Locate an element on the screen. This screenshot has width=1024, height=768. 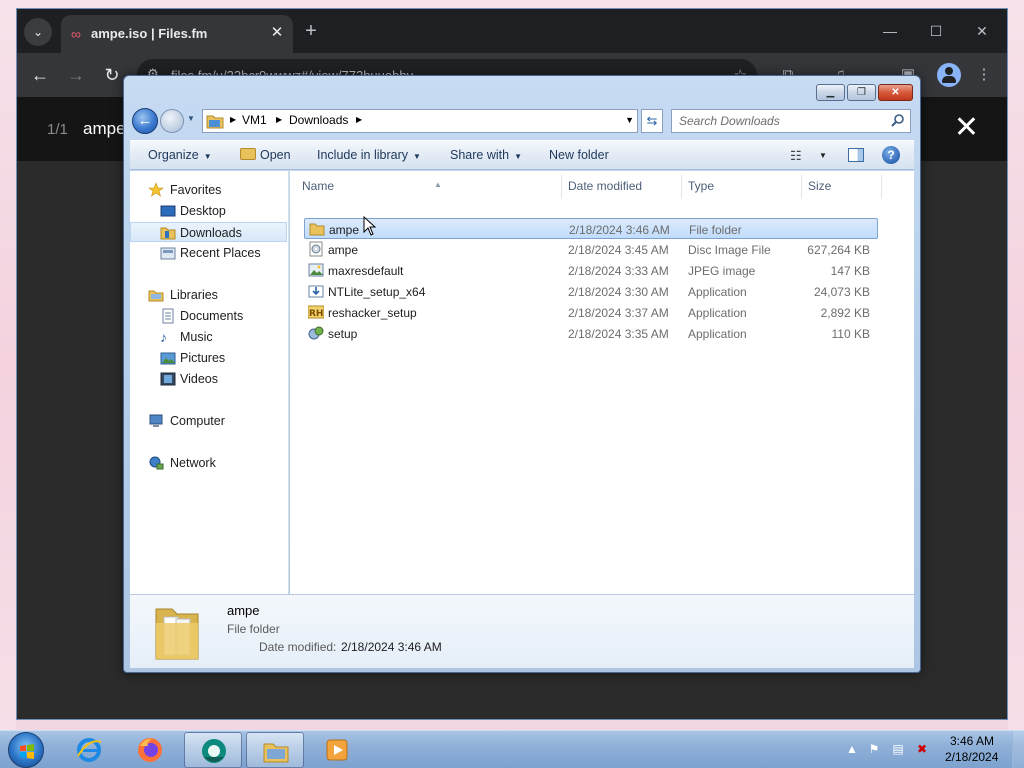
volume-muted-icon: ✖ is located at coordinates (922, 750).